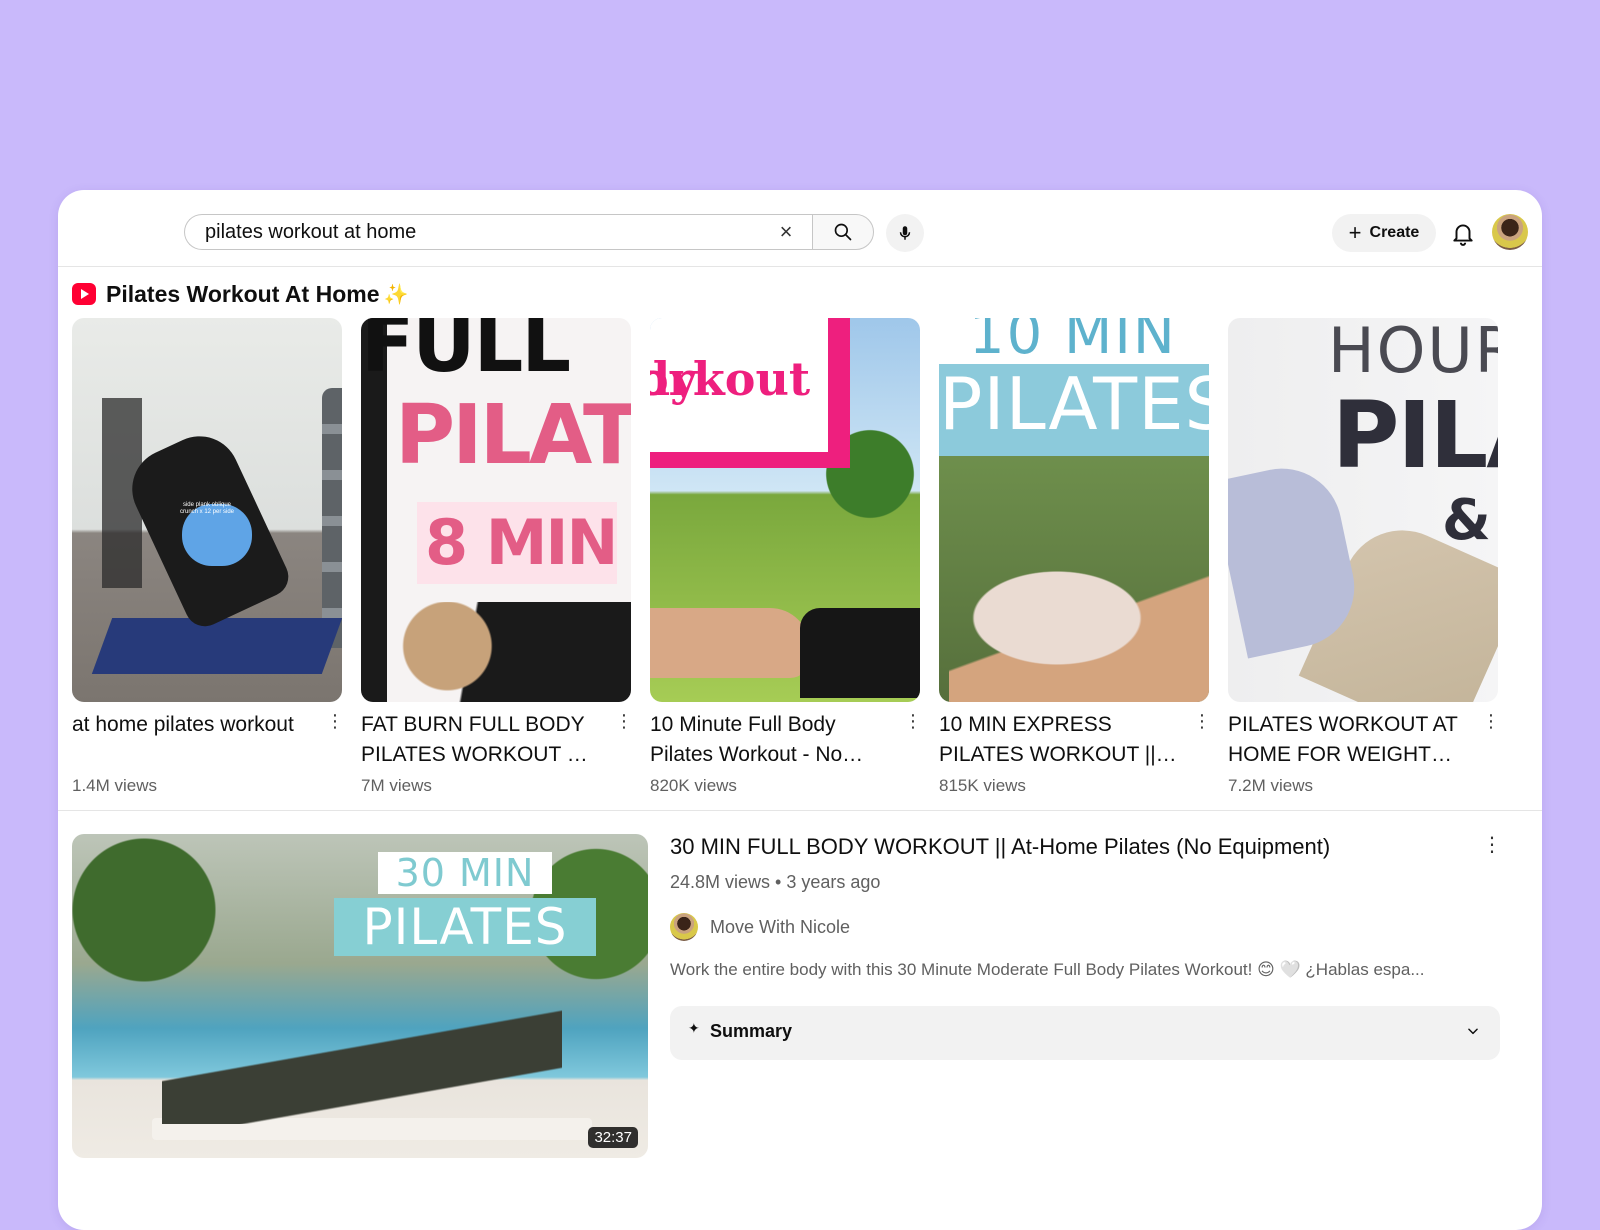 This screenshot has height=1230, width=1600. What do you see at coordinates (1394, 232) in the screenshot?
I see `create-label: Create` at bounding box center [1394, 232].